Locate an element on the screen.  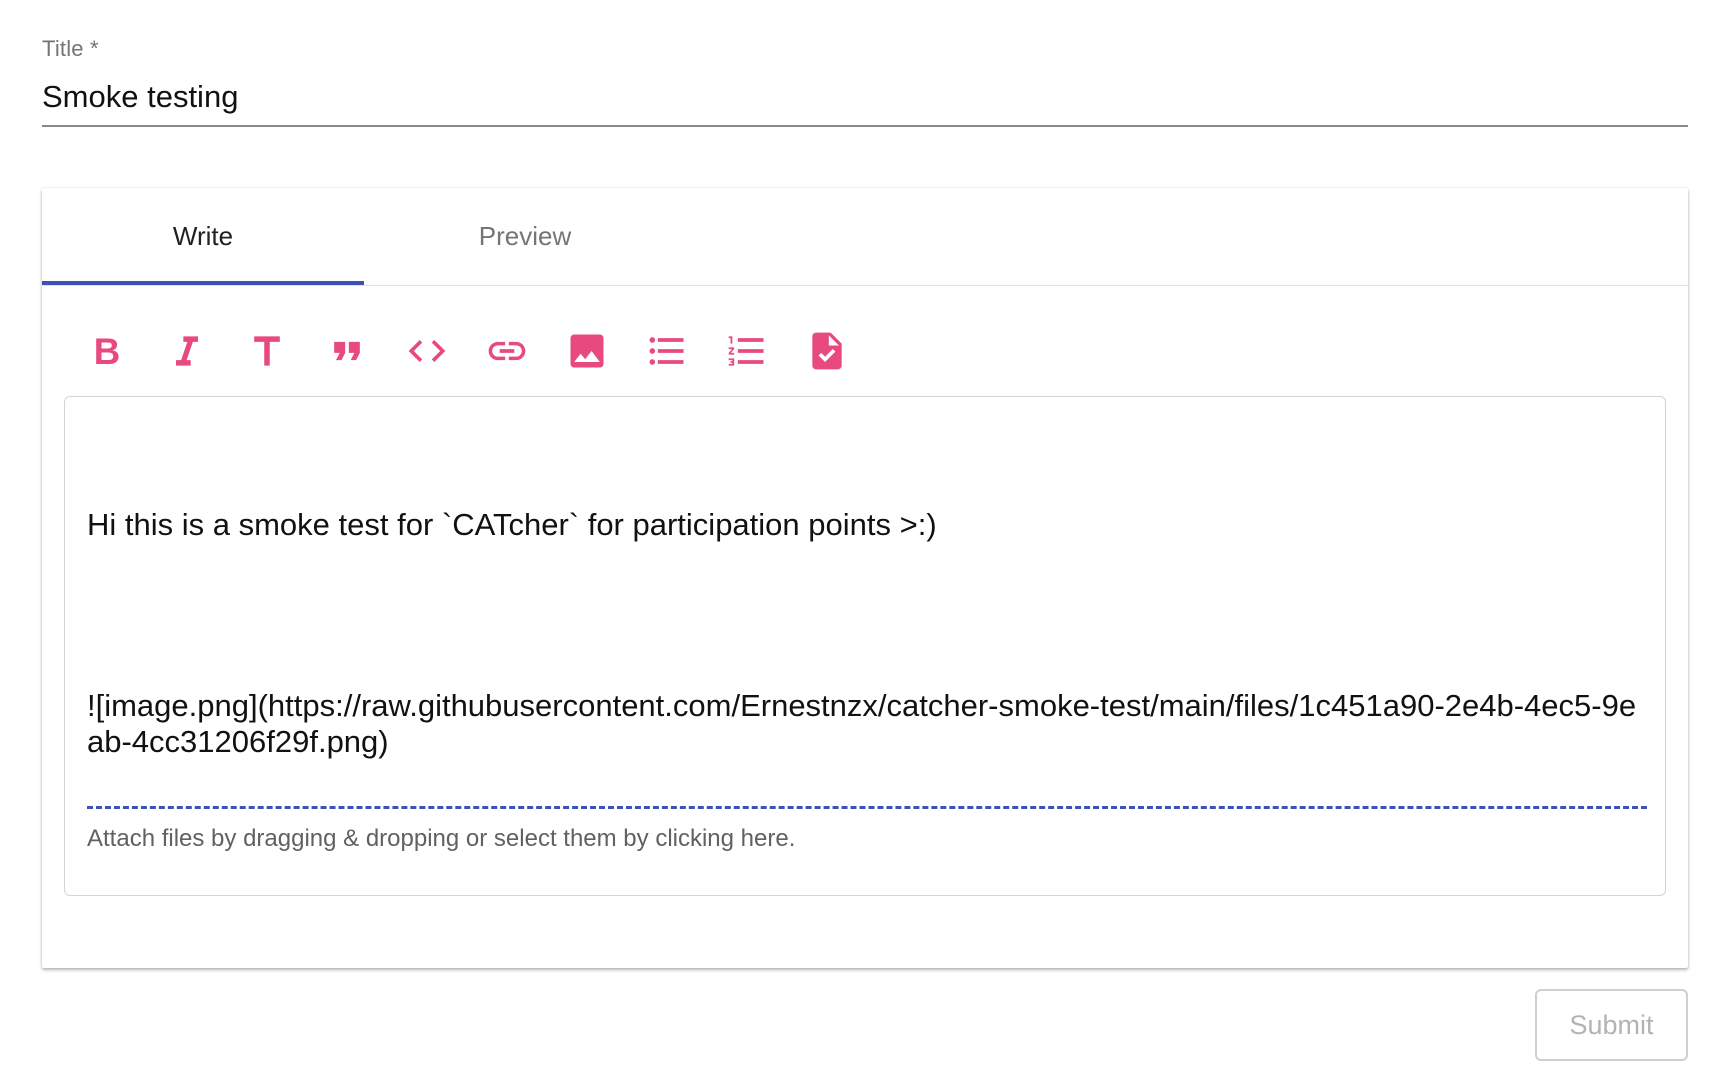
quote-icon is located at coordinates (347, 351).